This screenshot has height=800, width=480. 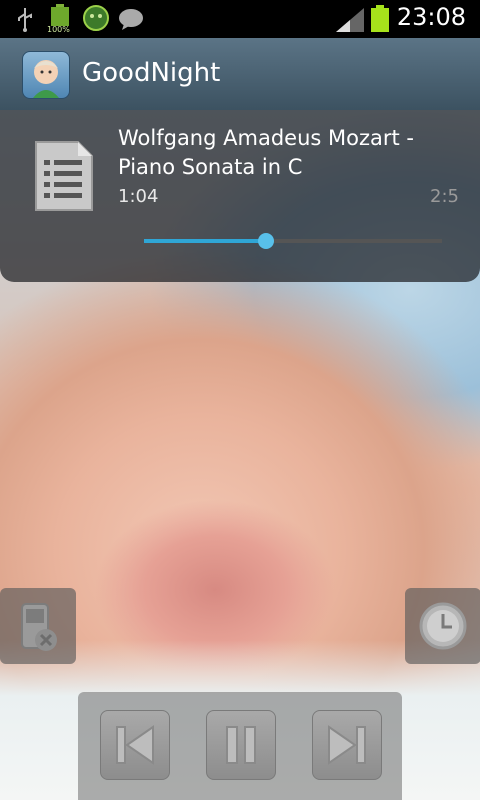 What do you see at coordinates (131, 19) in the screenshot?
I see `chat-icon` at bounding box center [131, 19].